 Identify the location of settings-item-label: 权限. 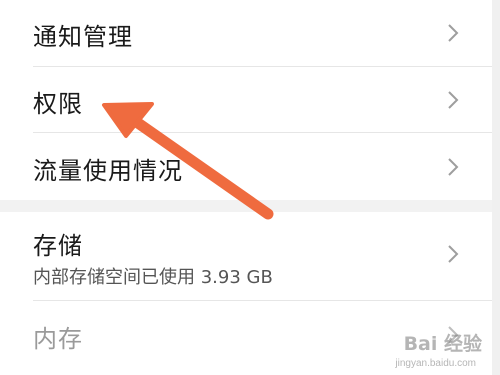
(58, 104).